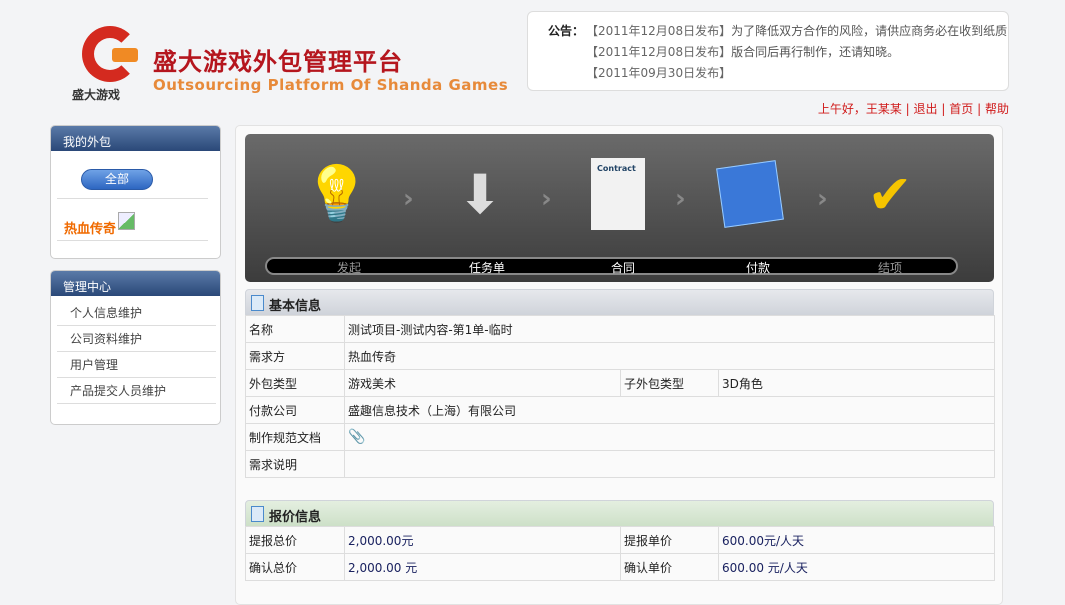 This screenshot has height=605, width=1065. What do you see at coordinates (349, 267) in the screenshot?
I see `step-label: 发起` at bounding box center [349, 267].